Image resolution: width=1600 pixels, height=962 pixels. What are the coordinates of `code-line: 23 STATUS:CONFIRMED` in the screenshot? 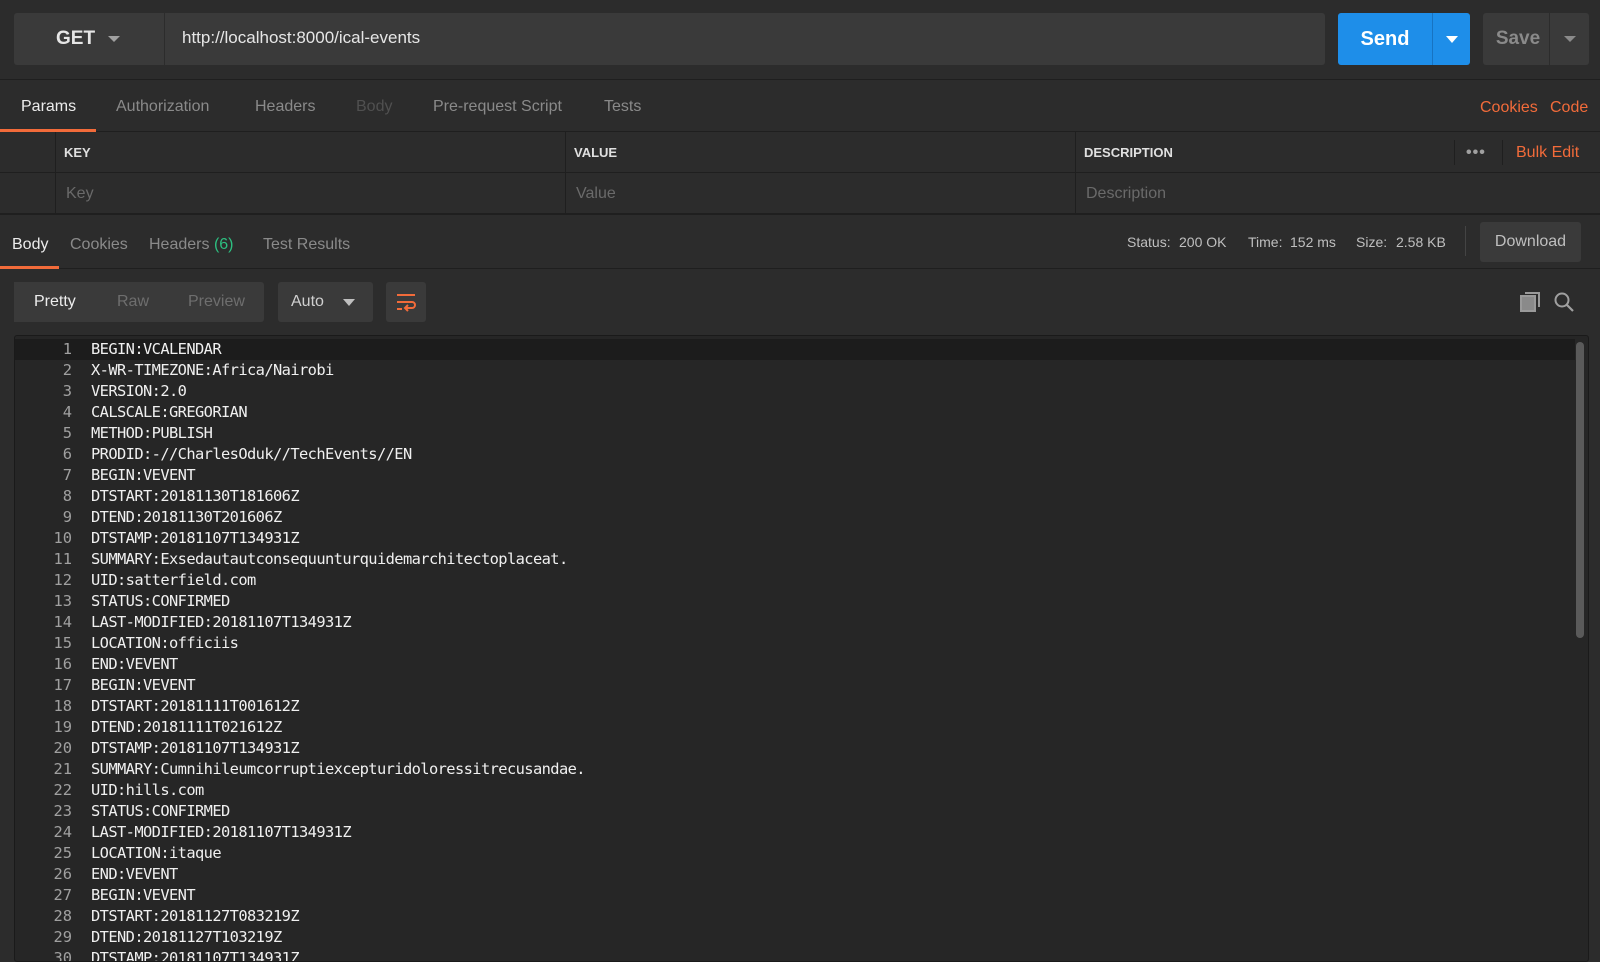 It's located at (795, 811).